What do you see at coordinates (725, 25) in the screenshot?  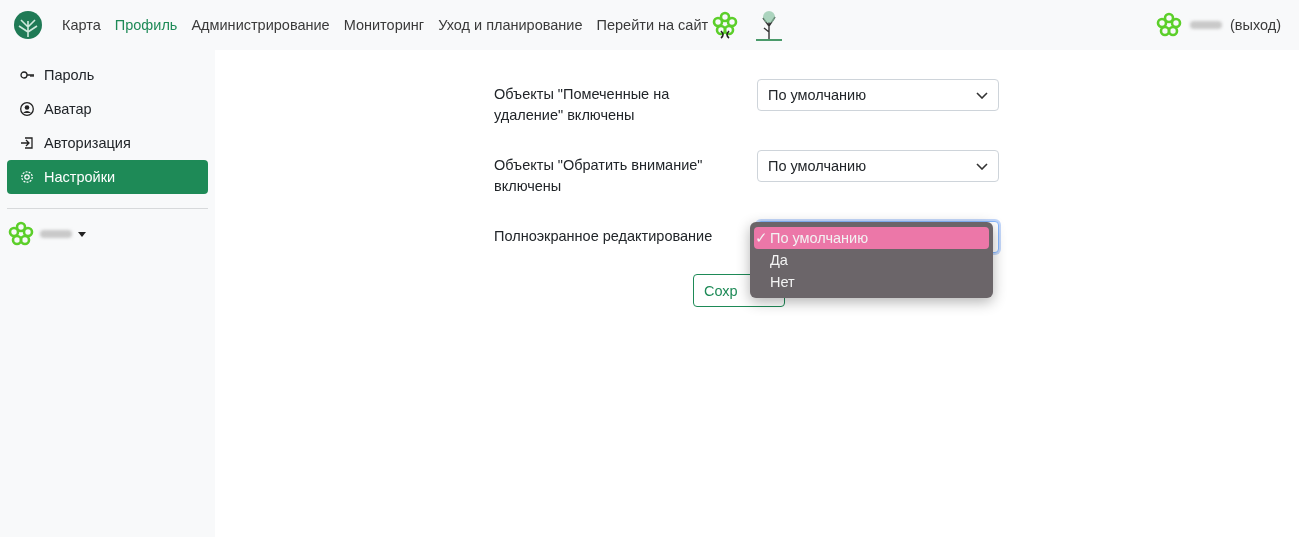 I see `flower-logo-icon` at bounding box center [725, 25].